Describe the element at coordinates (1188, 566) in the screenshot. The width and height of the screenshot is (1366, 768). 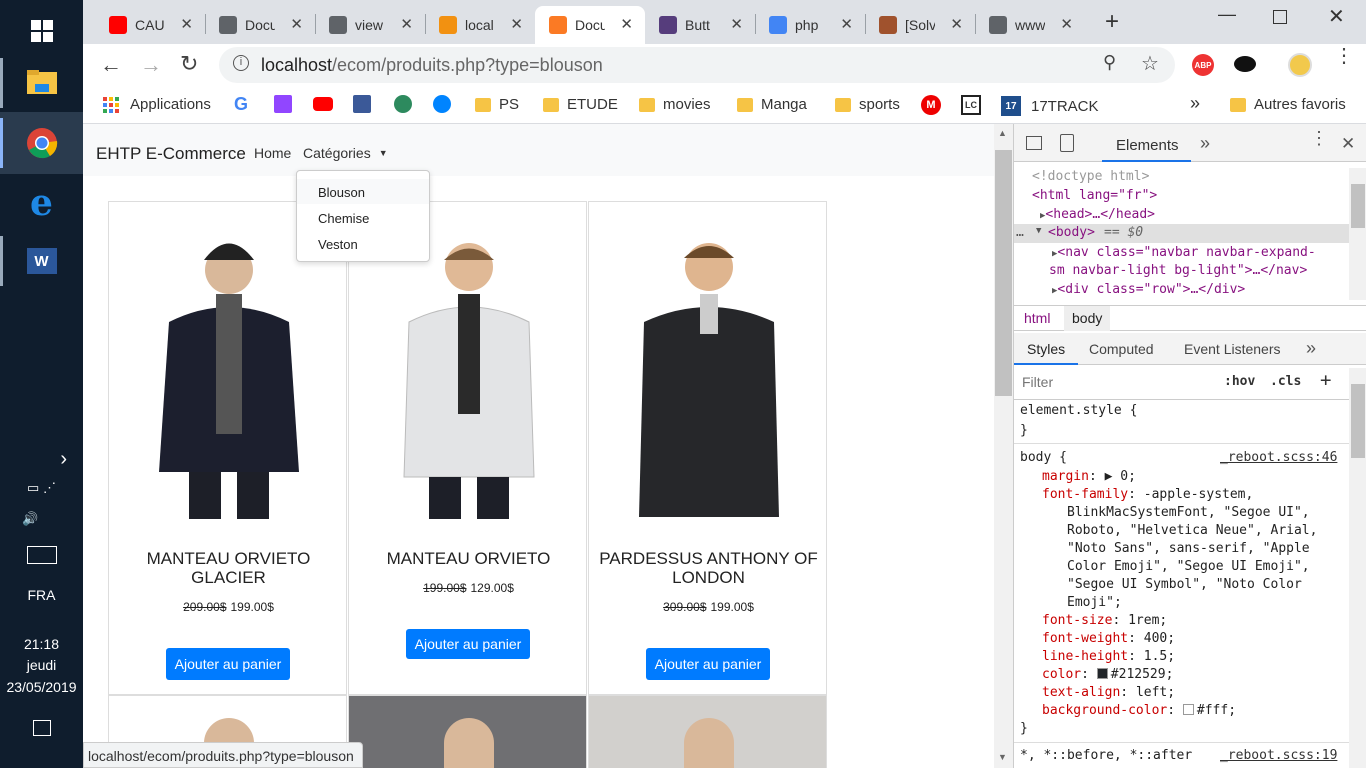
I see `css-property-line: Color Emoji", "Segoe UI Emoji",` at that location.